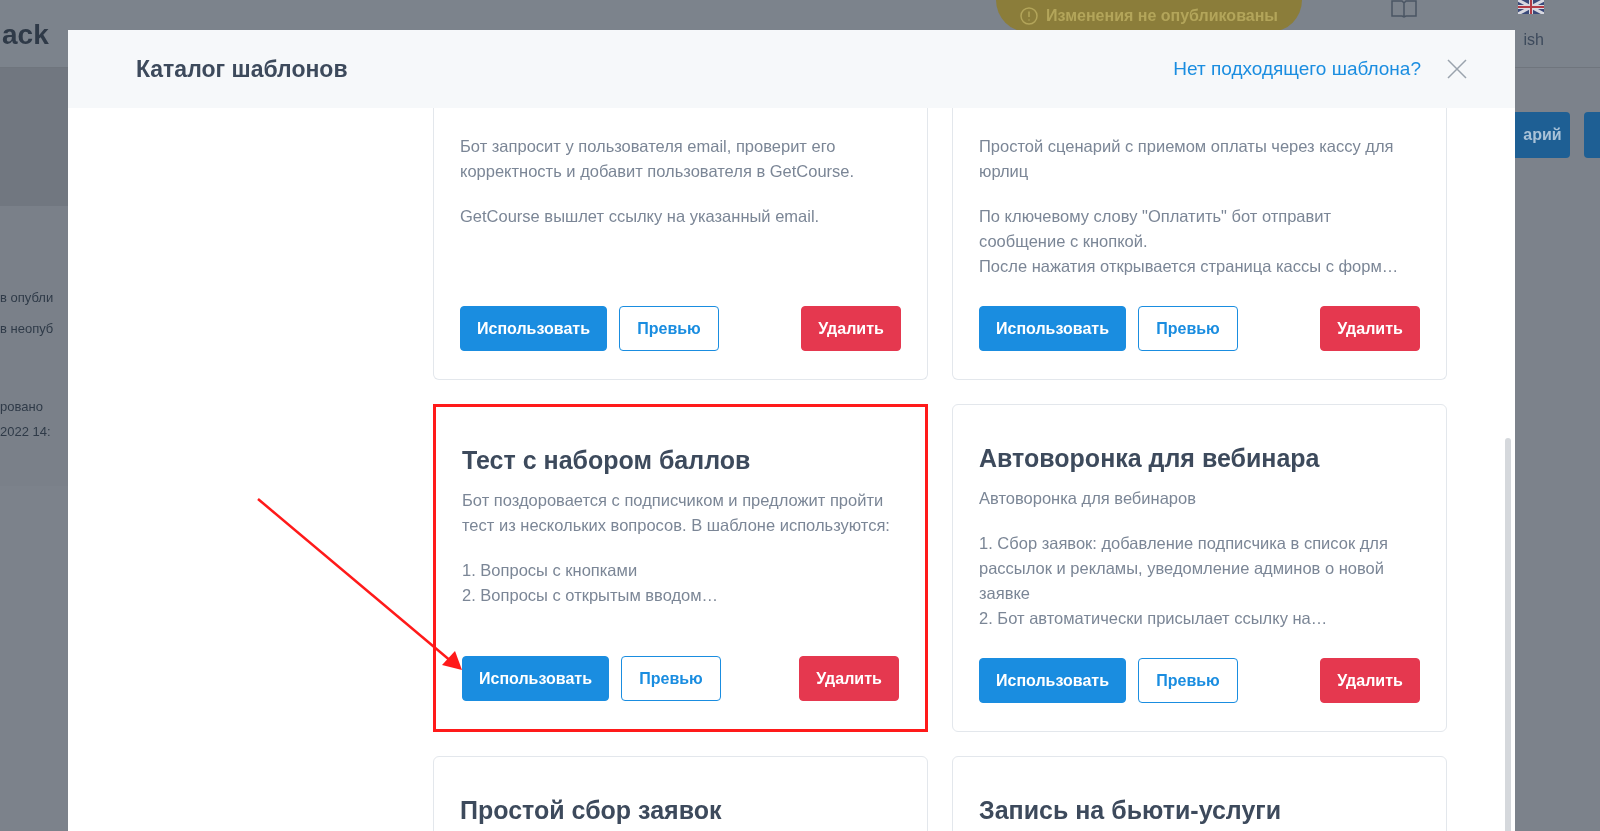 The height and width of the screenshot is (831, 1600). What do you see at coordinates (550, 571) in the screenshot?
I see `template-description: 1. Вопросы с кнопками` at bounding box center [550, 571].